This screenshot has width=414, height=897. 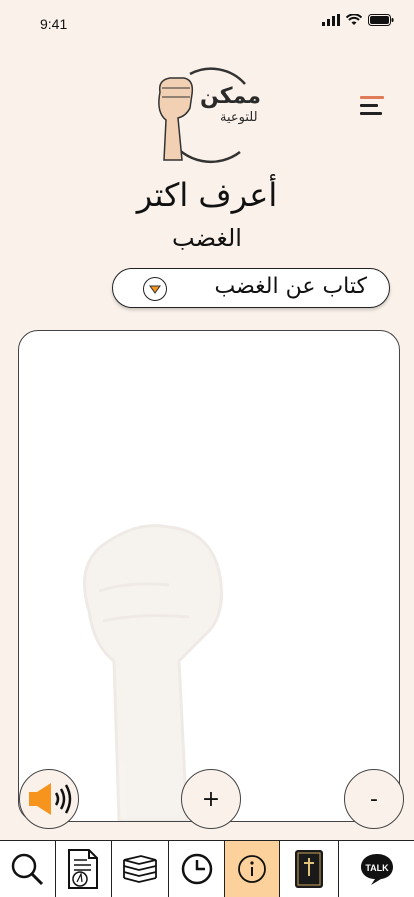 I want to click on holy-book-icon, so click(x=309, y=869).